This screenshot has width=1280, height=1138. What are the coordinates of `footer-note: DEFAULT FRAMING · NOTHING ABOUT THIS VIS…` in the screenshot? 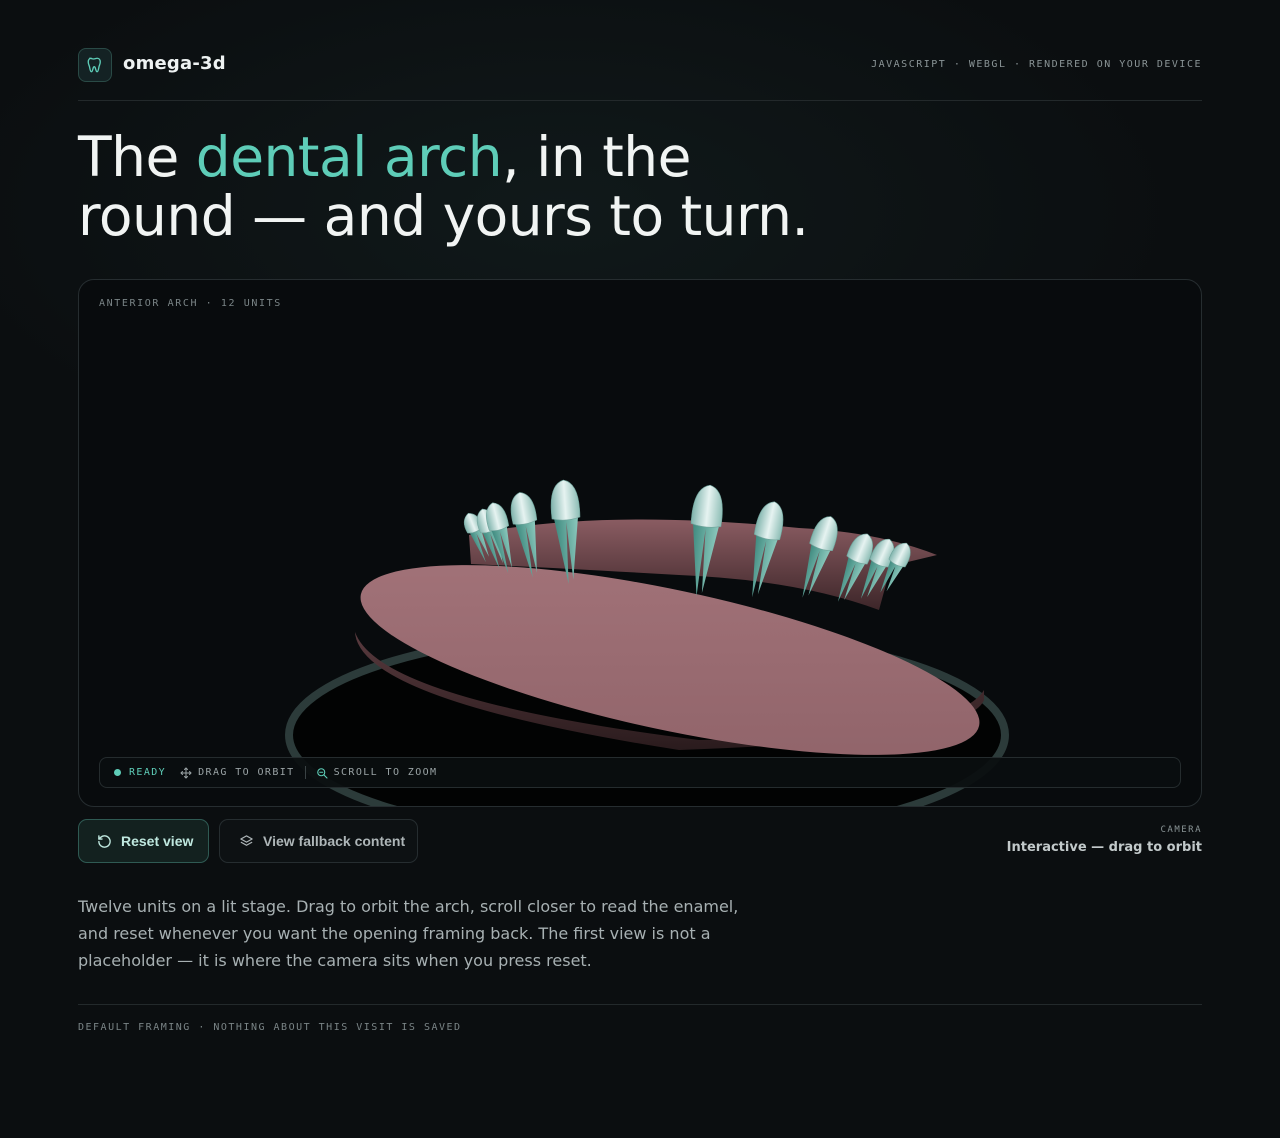 It's located at (270, 1027).